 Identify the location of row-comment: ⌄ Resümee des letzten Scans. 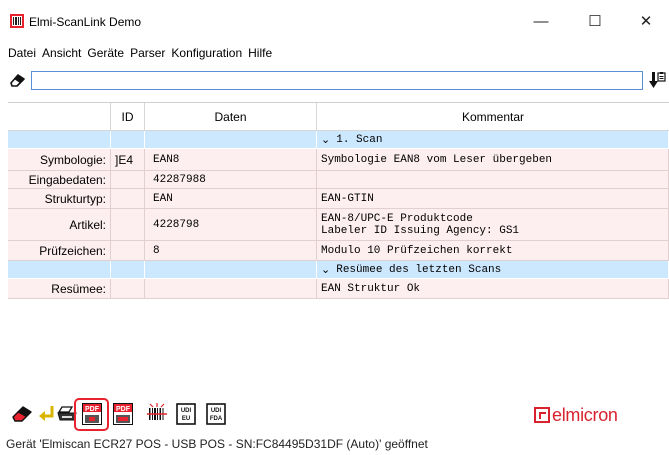
(493, 270).